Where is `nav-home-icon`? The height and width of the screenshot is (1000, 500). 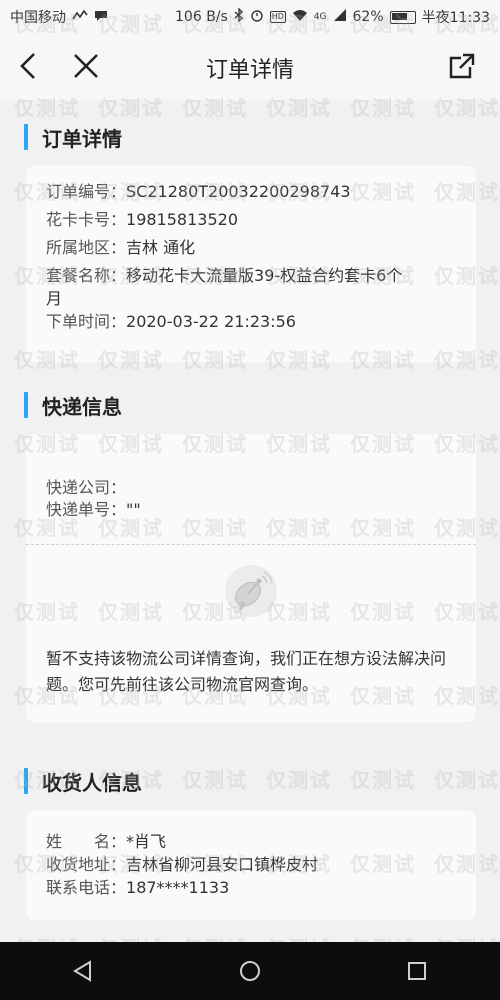
nav-home-icon is located at coordinates (249, 971).